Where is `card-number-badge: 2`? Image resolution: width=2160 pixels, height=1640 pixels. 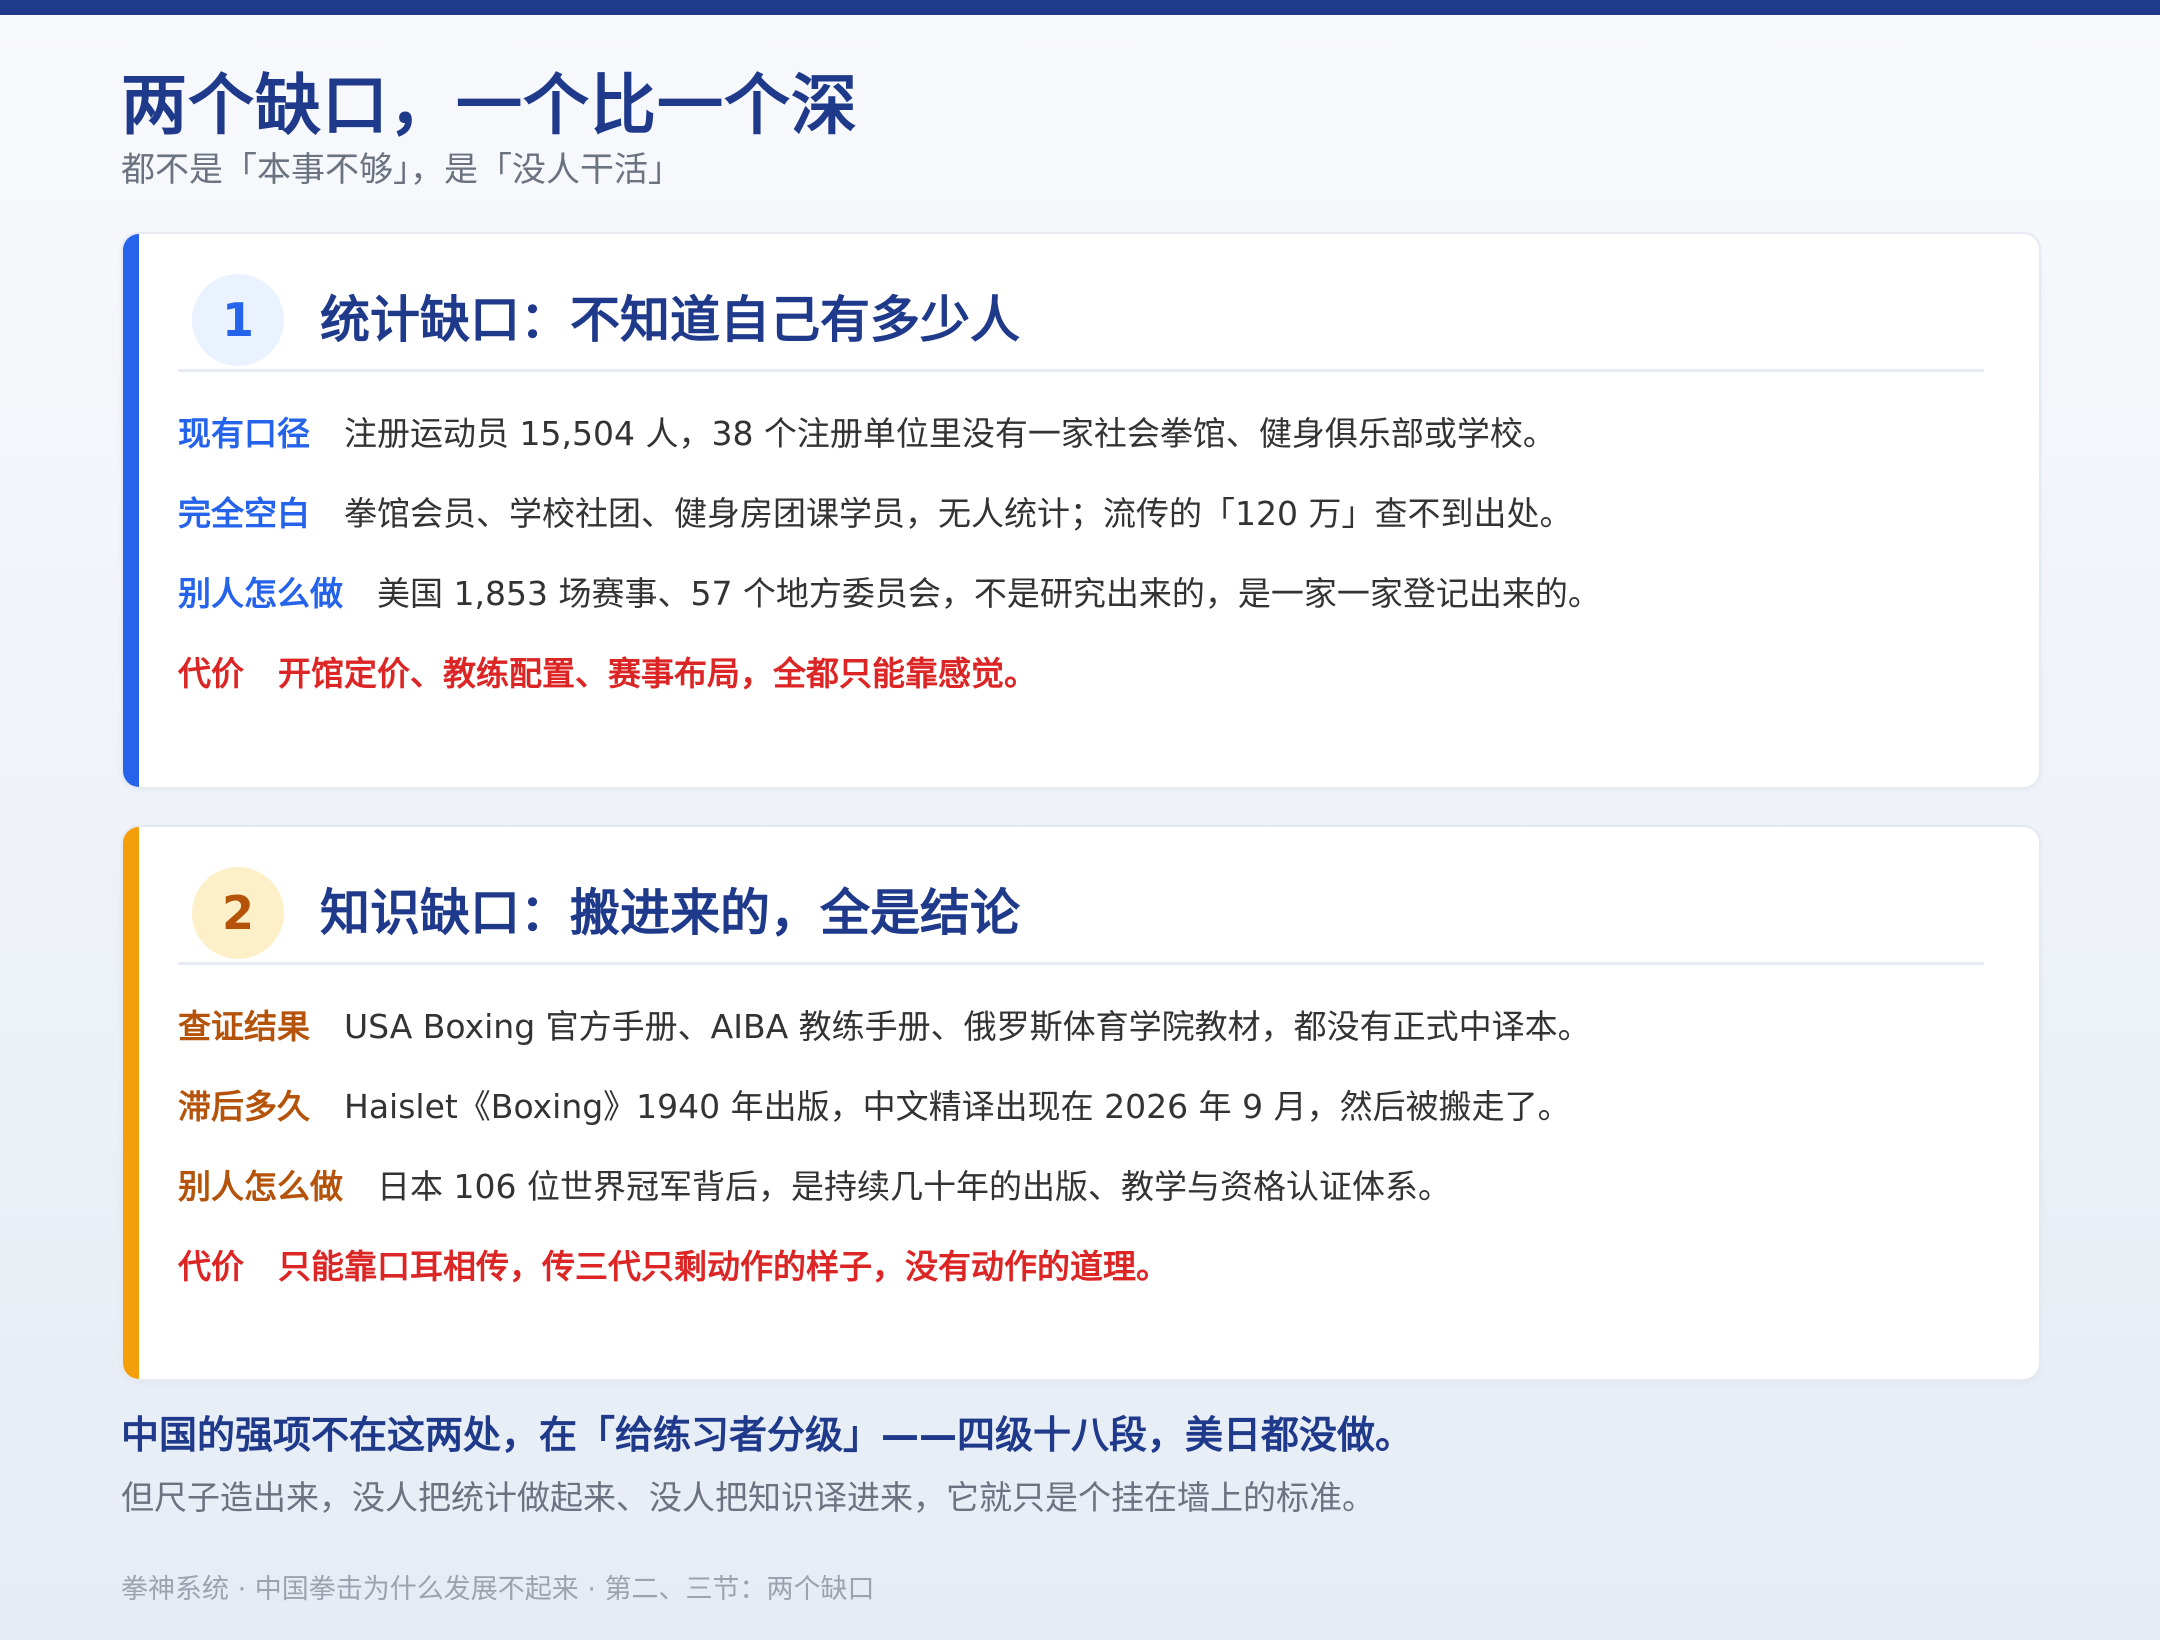
card-number-badge: 2 is located at coordinates (238, 913).